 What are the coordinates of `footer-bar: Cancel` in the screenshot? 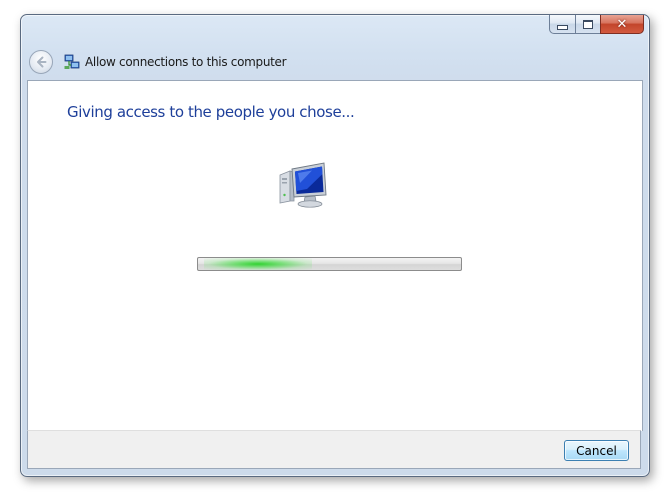 It's located at (334, 449).